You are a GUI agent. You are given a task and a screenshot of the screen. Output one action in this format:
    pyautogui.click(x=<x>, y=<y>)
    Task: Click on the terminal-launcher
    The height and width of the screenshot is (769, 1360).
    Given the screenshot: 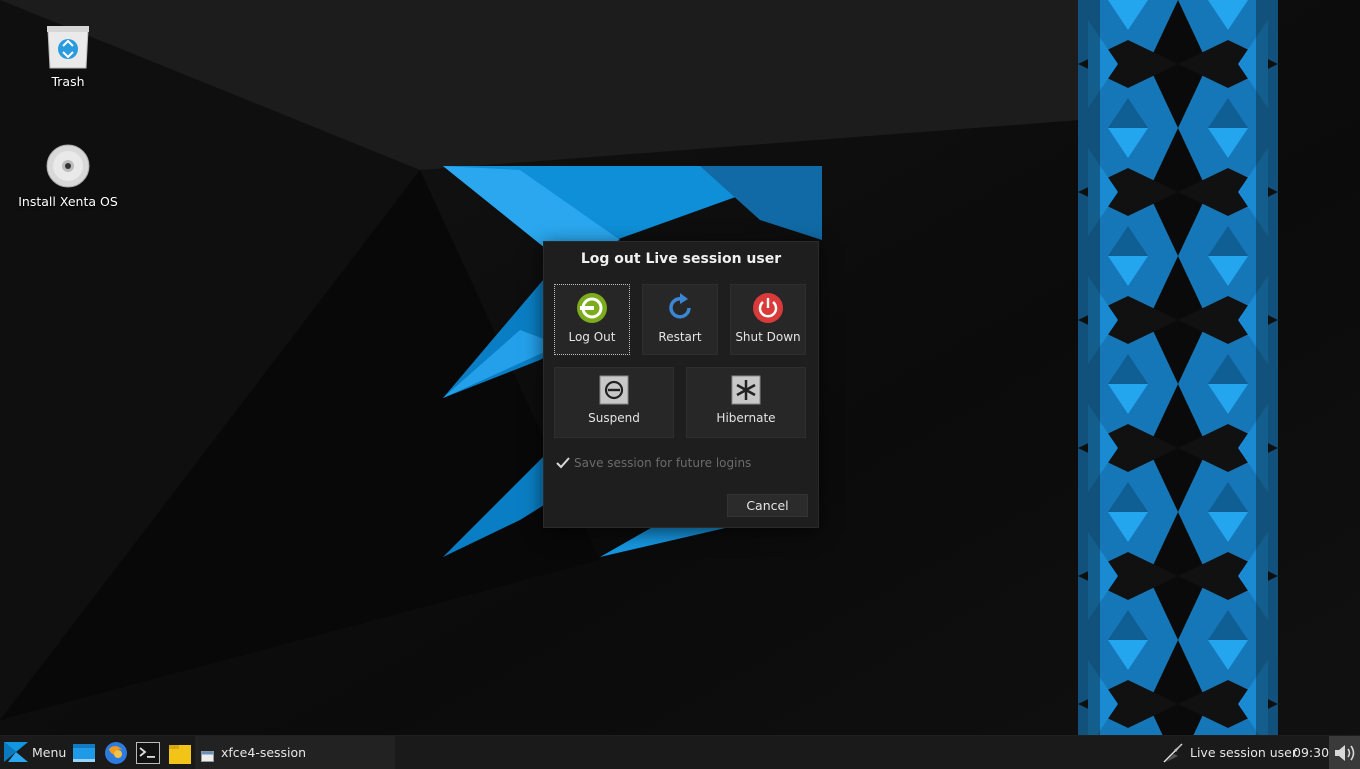 What is the action you would take?
    pyautogui.click(x=148, y=752)
    